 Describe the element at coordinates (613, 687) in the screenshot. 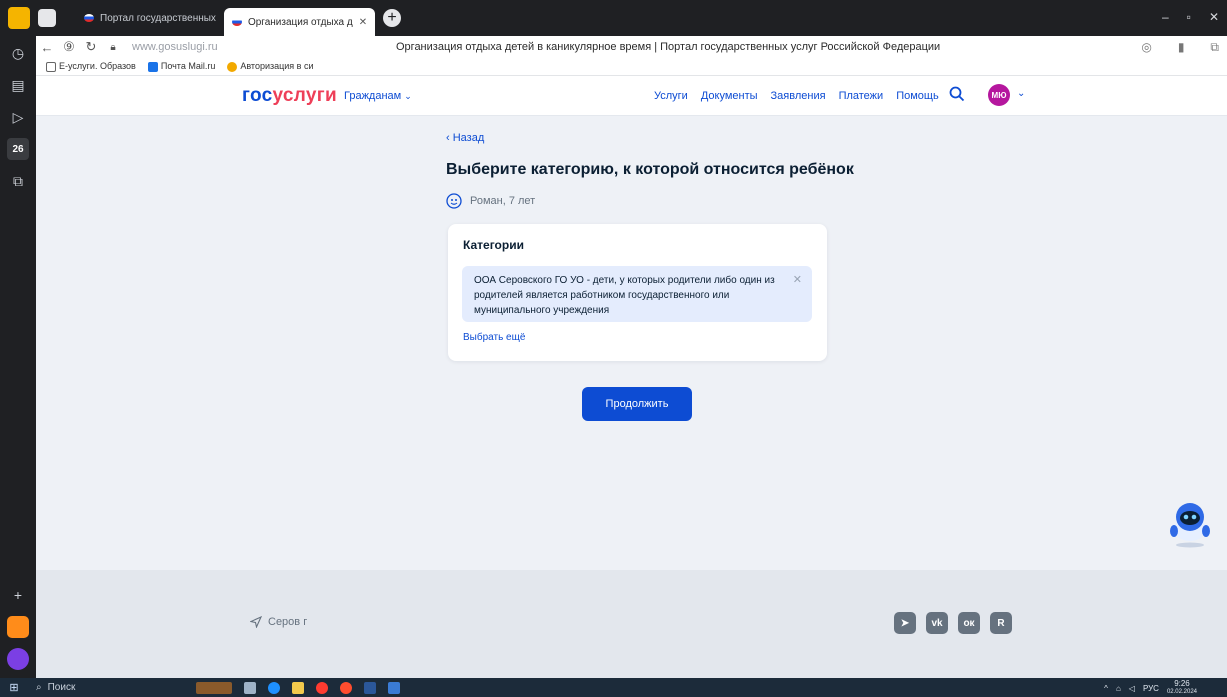

I see `windows-taskbar: ⊞ ⌕ Поиск ^ ⌂ ◁ РУС 9:26 02.02.2024` at that location.